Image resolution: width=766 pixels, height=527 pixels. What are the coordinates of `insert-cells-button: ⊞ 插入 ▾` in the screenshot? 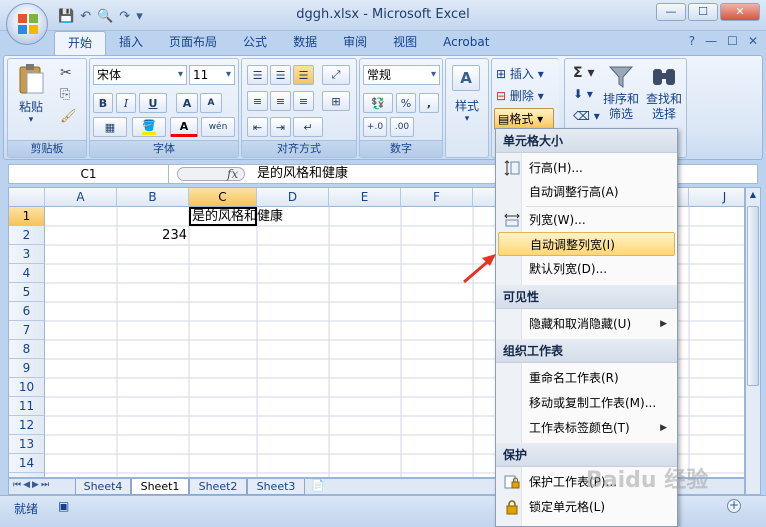 It's located at (520, 73).